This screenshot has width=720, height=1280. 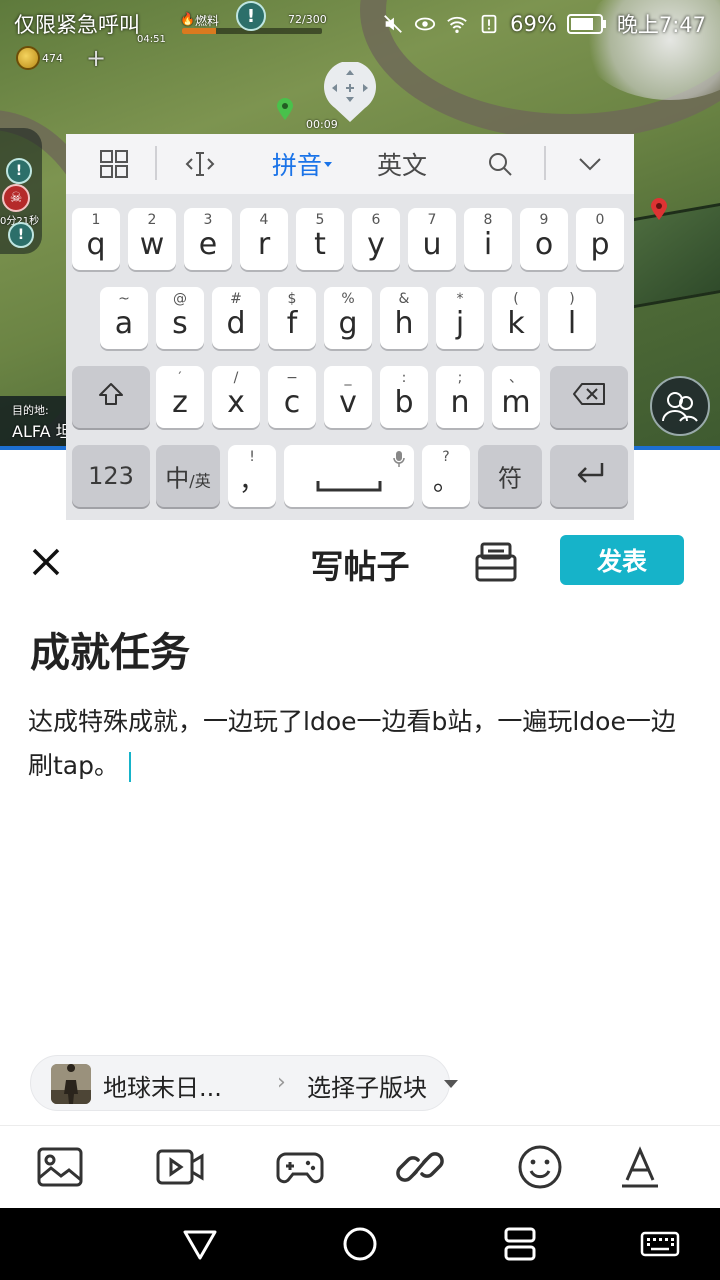 I want to click on comma-key: !，, so click(x=252, y=476).